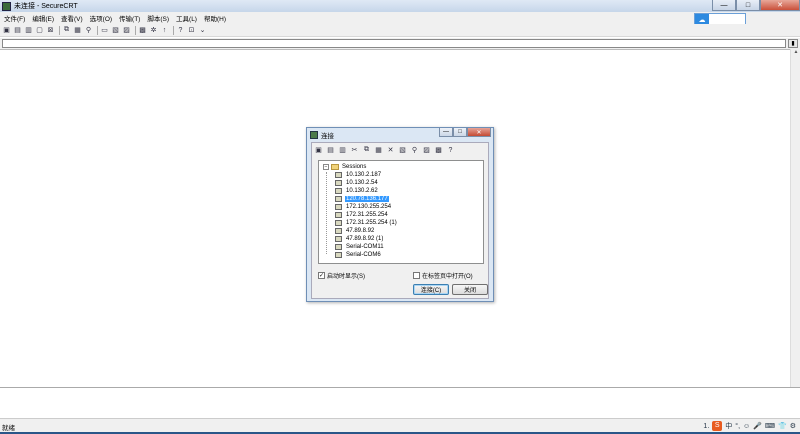  Describe the element at coordinates (158, 18) in the screenshot. I see `menu-script: 脚本(S)` at that location.